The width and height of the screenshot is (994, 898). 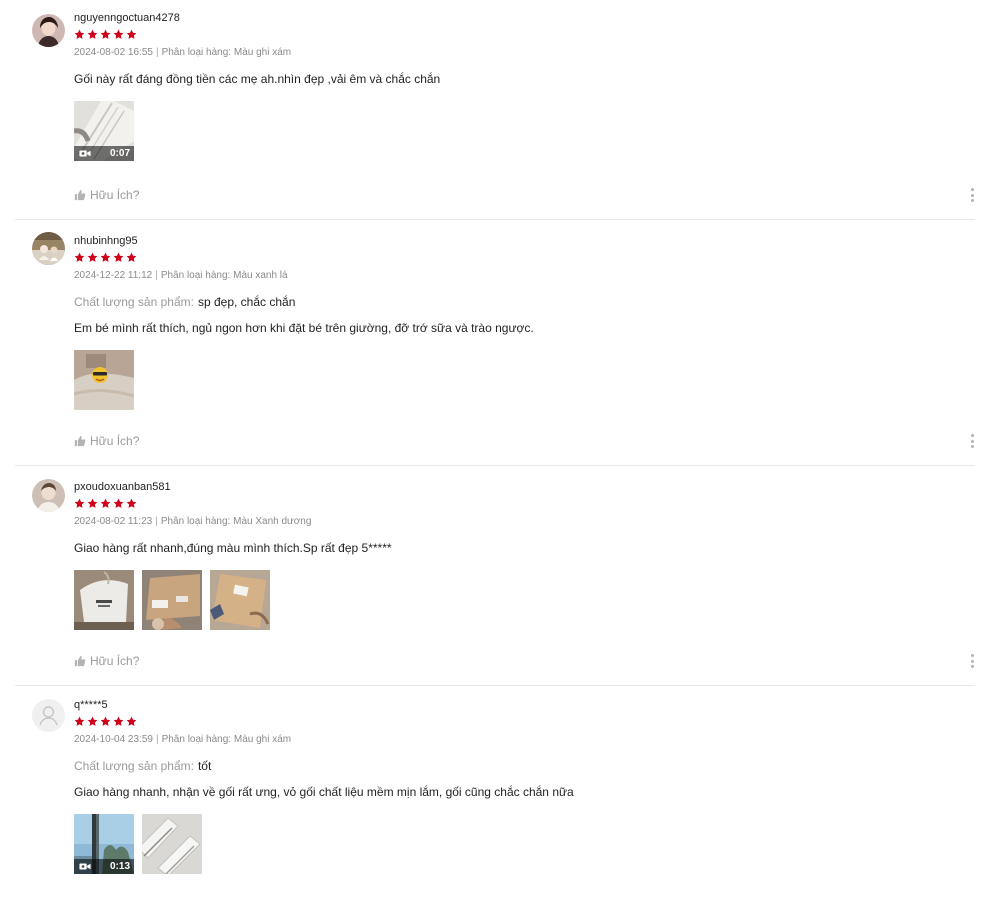 What do you see at coordinates (113, 521) in the screenshot?
I see `review-date: 2024-08-02 11:23` at bounding box center [113, 521].